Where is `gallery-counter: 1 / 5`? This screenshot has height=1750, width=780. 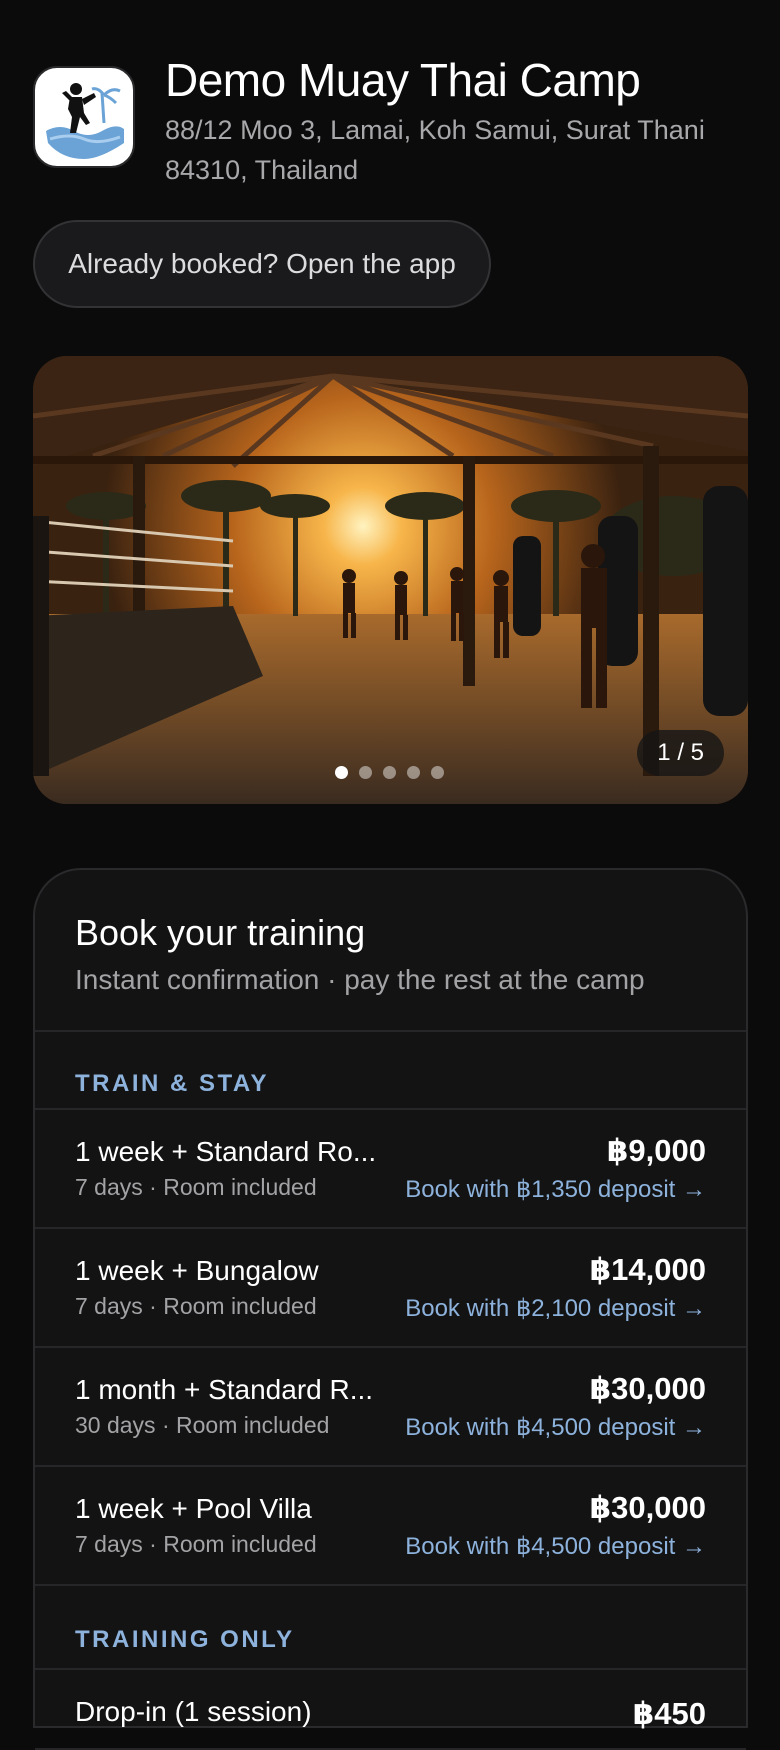 gallery-counter: 1 / 5 is located at coordinates (680, 753).